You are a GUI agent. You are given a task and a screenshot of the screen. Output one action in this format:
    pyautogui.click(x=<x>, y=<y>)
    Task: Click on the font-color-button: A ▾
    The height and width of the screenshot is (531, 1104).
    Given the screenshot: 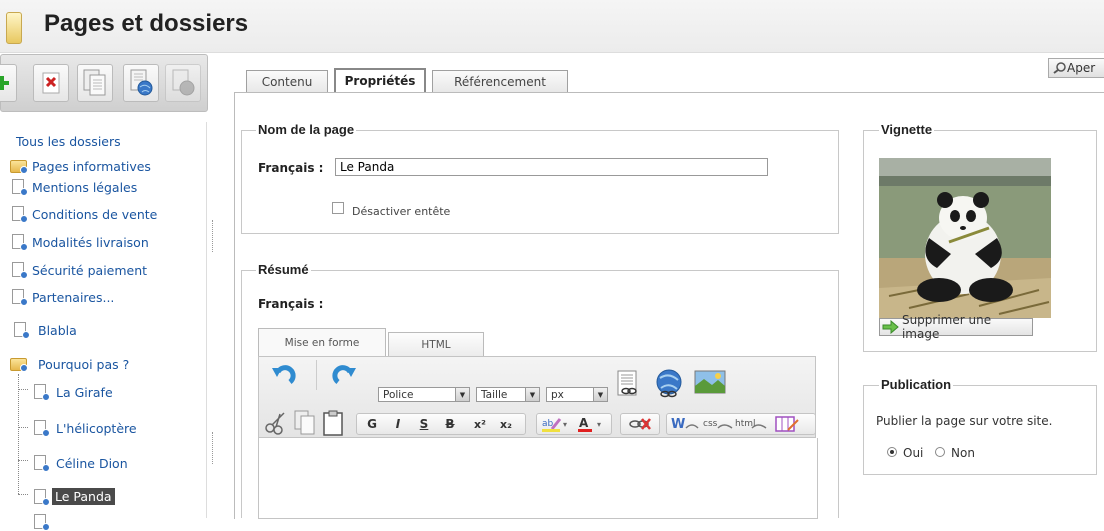 What is the action you would take?
    pyautogui.click(x=592, y=425)
    